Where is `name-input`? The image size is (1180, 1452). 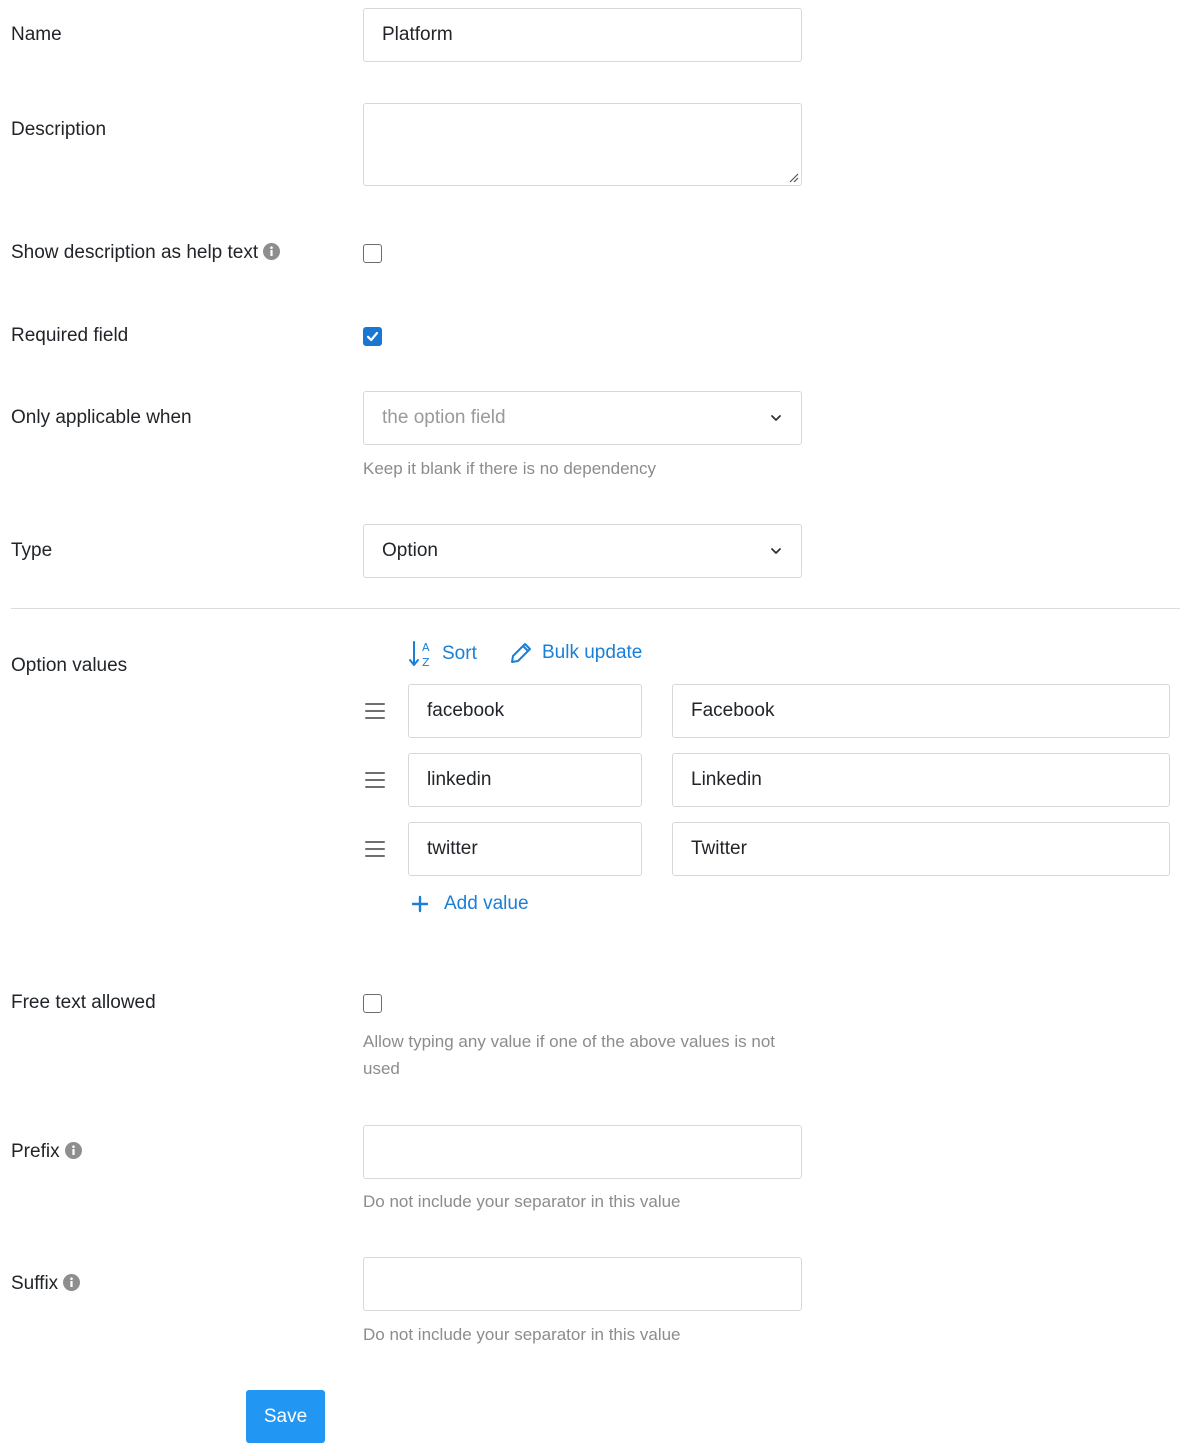 name-input is located at coordinates (582, 35).